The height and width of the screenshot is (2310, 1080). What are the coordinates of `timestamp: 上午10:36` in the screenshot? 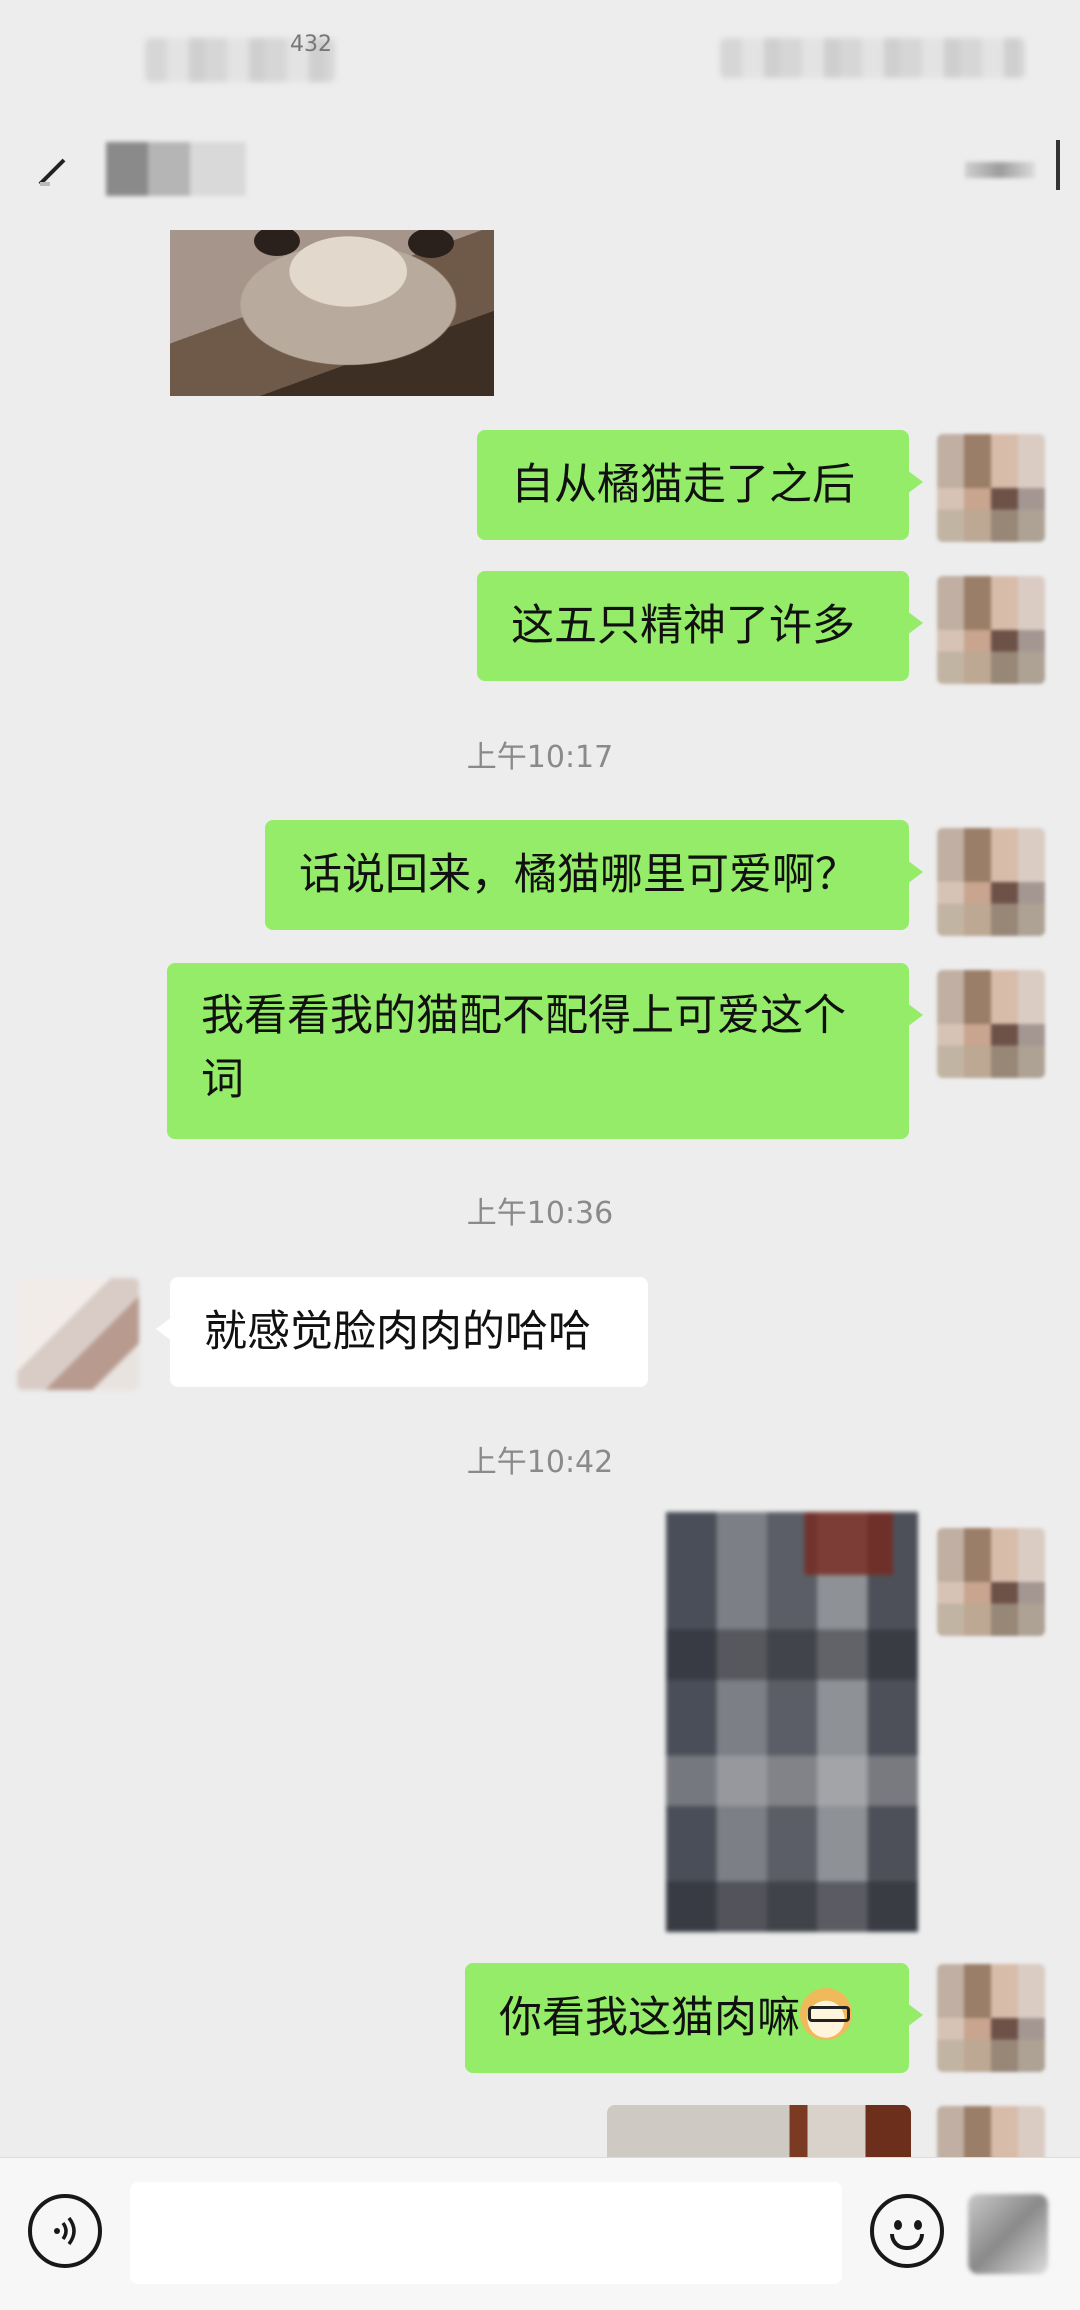 It's located at (540, 1213).